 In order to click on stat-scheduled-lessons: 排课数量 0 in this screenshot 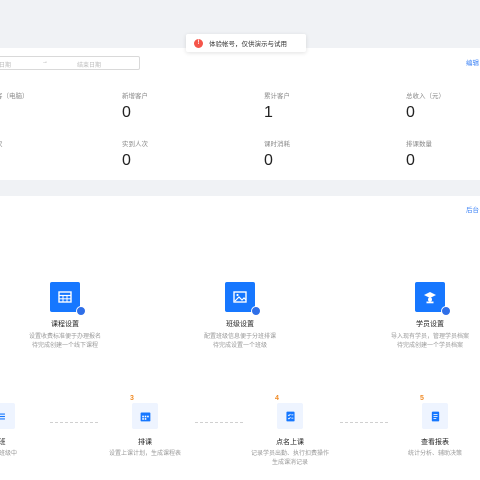, I will do `click(419, 154)`.